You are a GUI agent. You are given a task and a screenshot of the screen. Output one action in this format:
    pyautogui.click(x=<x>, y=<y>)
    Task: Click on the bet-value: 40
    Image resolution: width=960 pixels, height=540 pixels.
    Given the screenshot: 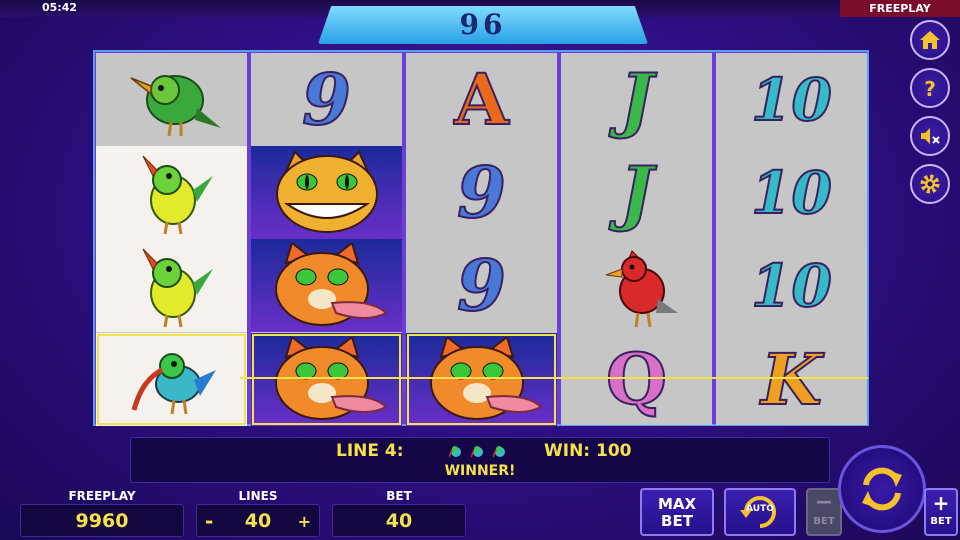 What is the action you would take?
    pyautogui.click(x=399, y=520)
    